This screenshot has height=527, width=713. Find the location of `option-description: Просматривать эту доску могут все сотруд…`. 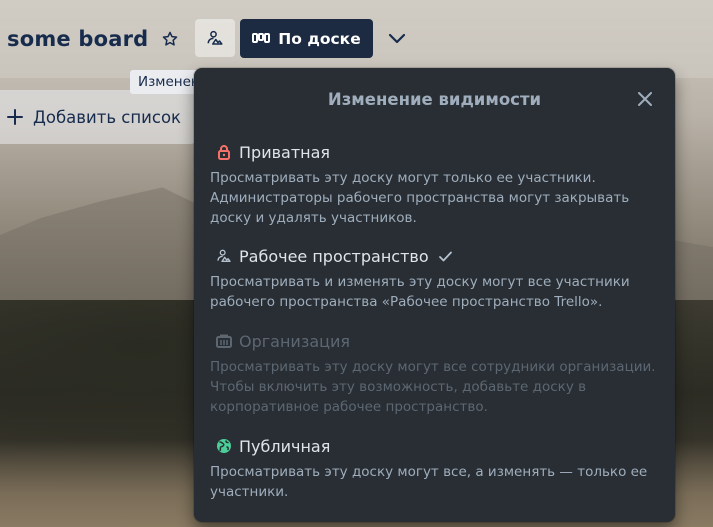

option-description: Просматривать эту доску могут все сотруд… is located at coordinates (433, 387).